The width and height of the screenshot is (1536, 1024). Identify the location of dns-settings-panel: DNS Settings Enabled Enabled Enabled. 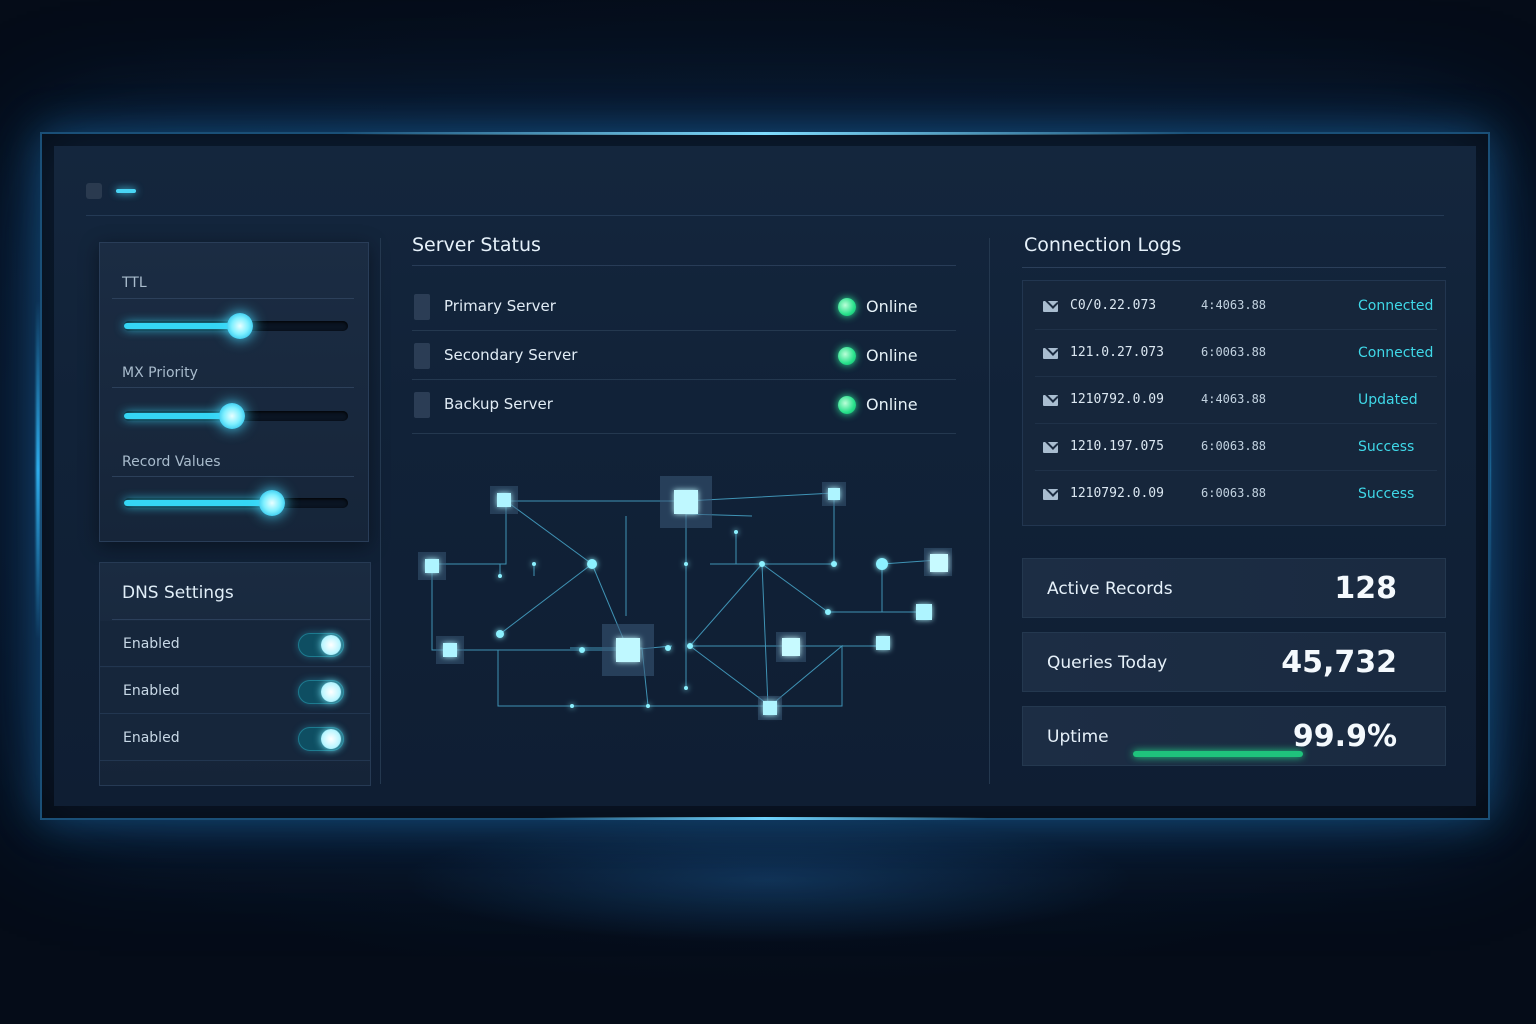
(235, 674).